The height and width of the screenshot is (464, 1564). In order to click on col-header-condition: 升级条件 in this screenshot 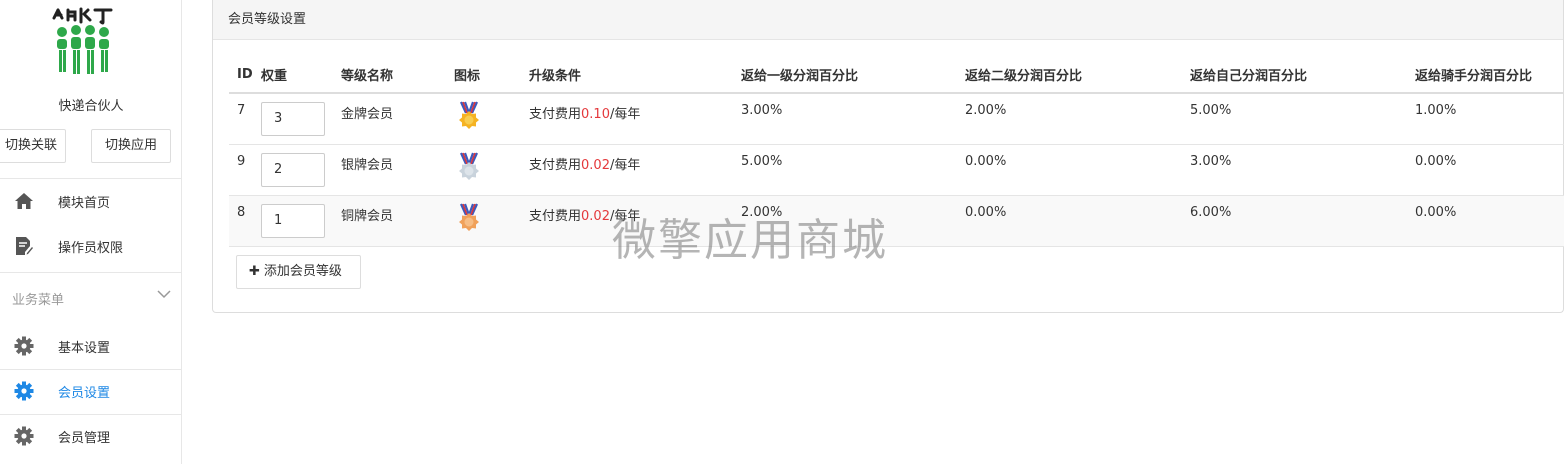, I will do `click(635, 75)`.